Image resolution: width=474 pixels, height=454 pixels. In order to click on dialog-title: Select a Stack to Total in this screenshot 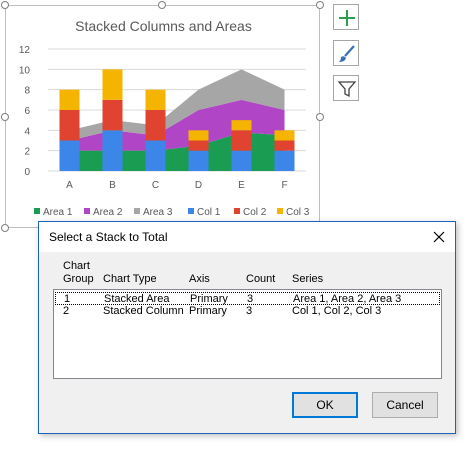, I will do `click(108, 237)`.